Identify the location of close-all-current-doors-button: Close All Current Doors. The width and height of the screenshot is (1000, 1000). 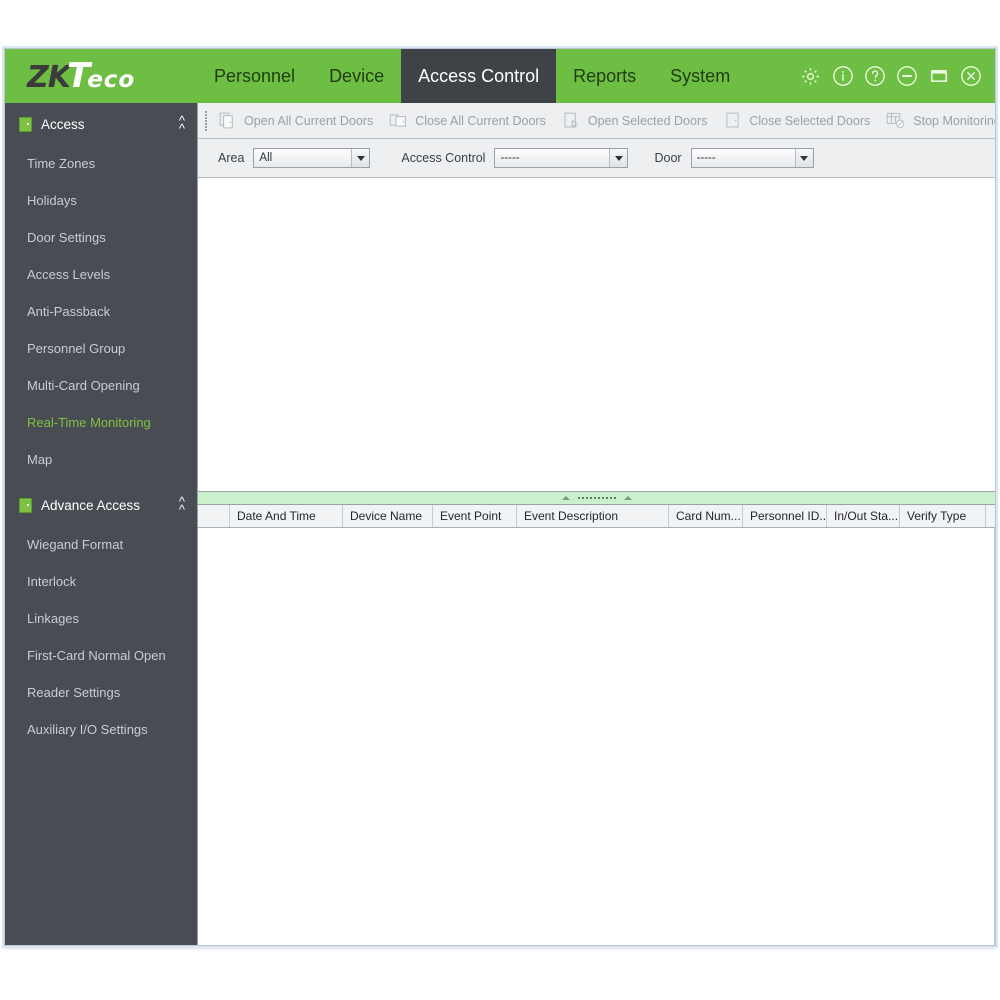
(467, 120).